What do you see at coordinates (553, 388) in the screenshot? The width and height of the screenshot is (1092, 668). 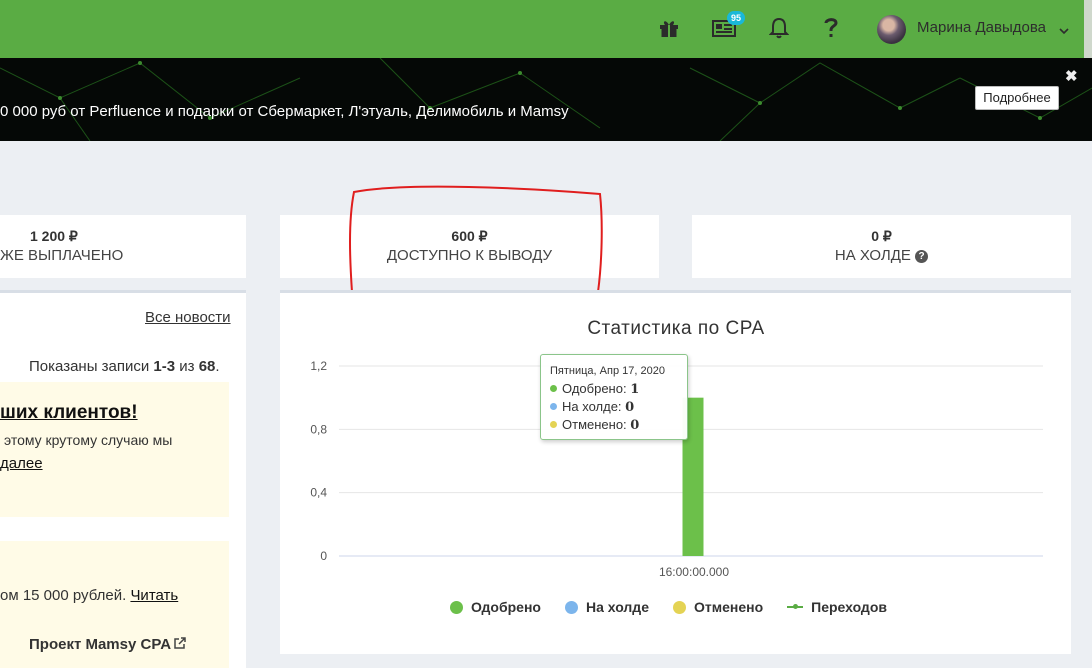 I see `approved-dot-icon` at bounding box center [553, 388].